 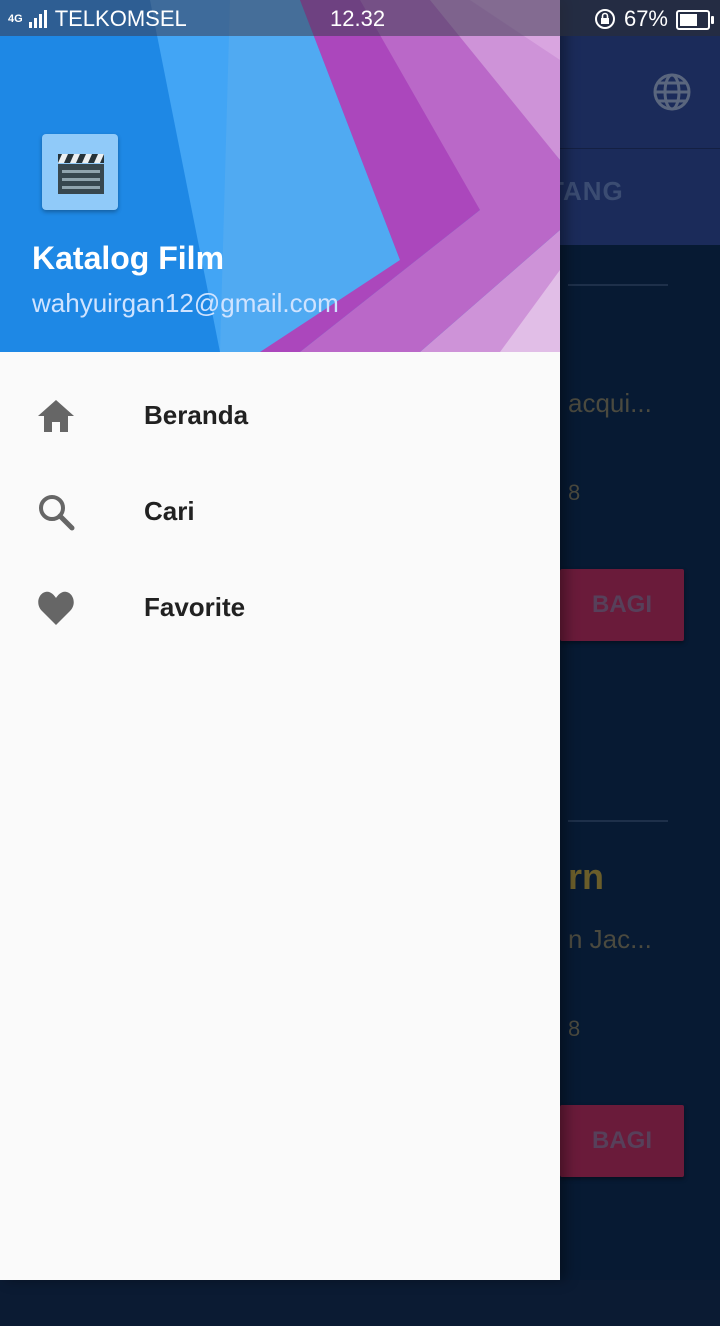 I want to click on rotation-lock-icon, so click(x=604, y=19).